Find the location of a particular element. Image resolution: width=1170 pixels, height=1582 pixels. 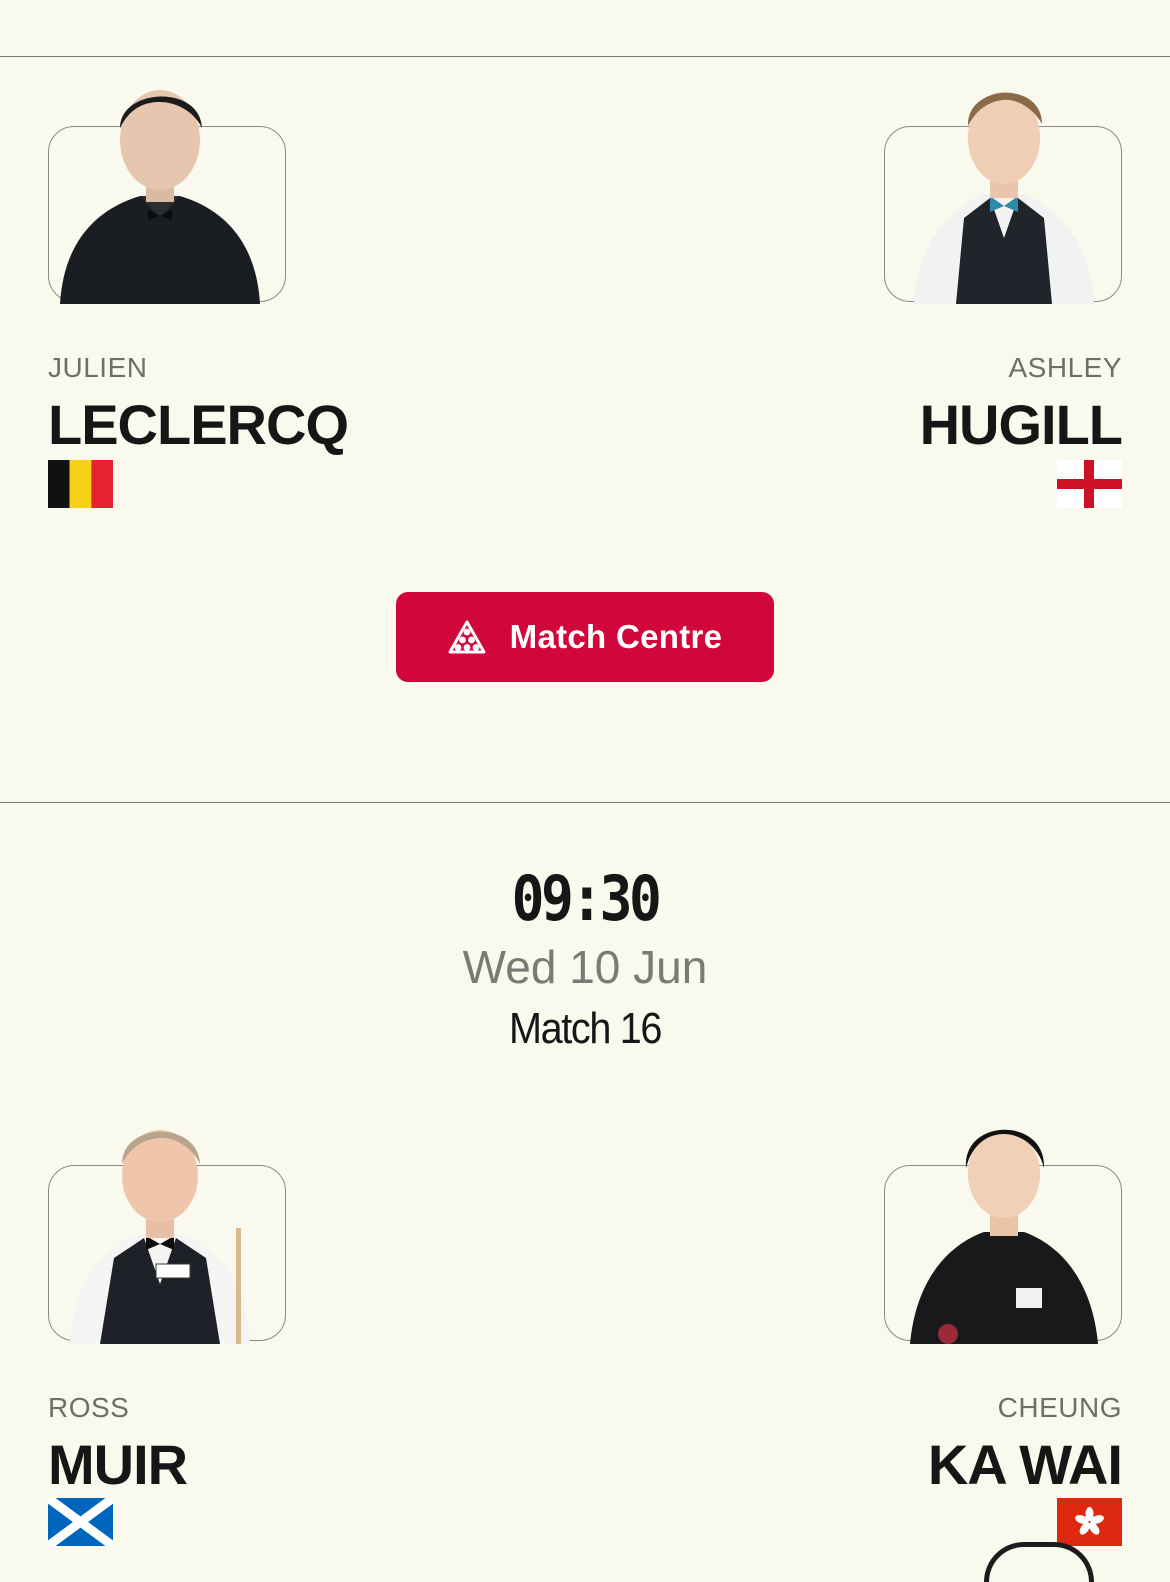

scotland-flag-icon is located at coordinates (80, 1522).